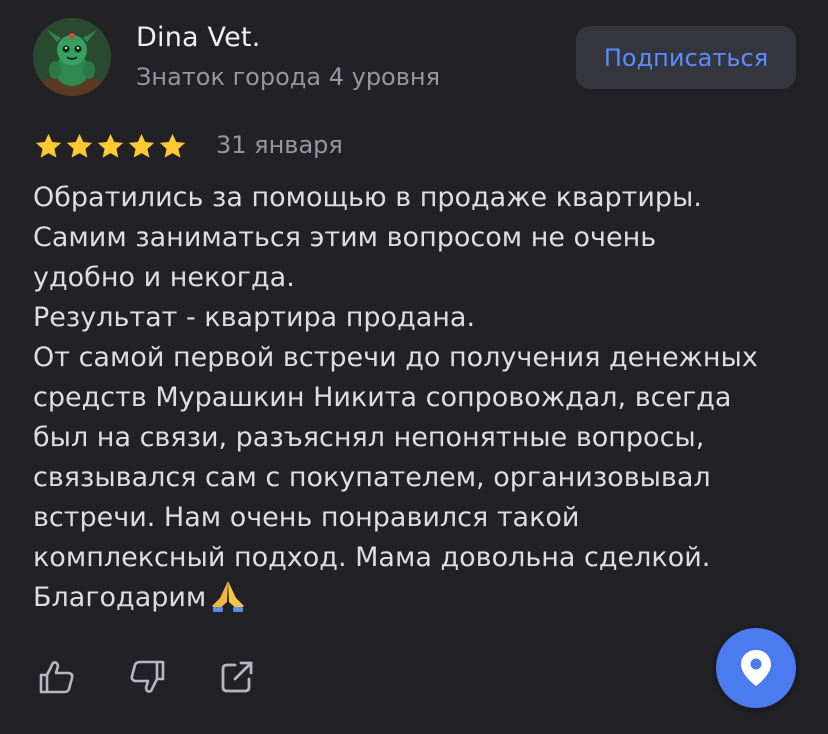 The image size is (828, 734). Describe the element at coordinates (228, 595) in the screenshot. I see `folded-hands-icon` at that location.